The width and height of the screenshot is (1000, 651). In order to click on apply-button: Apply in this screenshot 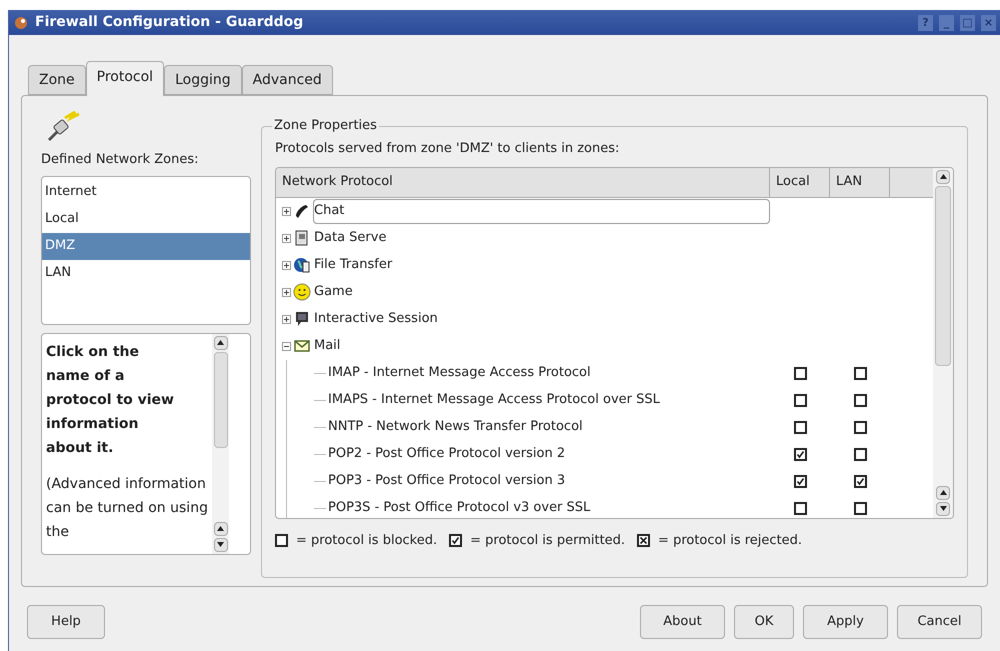, I will do `click(845, 622)`.